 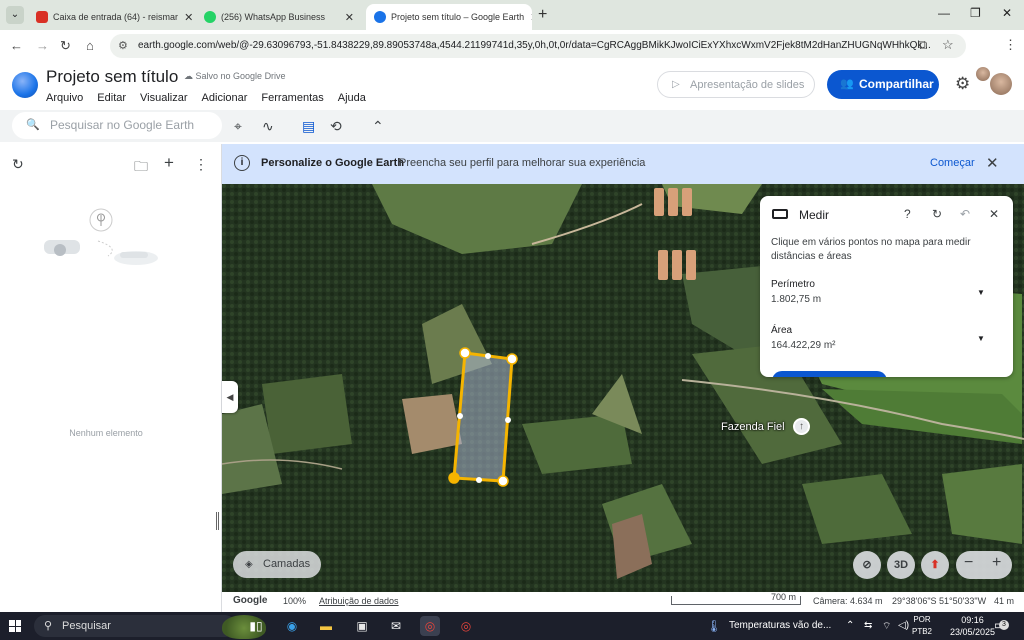 What do you see at coordinates (922, 626) in the screenshot?
I see `language-indicator: POR PTB2` at bounding box center [922, 626].